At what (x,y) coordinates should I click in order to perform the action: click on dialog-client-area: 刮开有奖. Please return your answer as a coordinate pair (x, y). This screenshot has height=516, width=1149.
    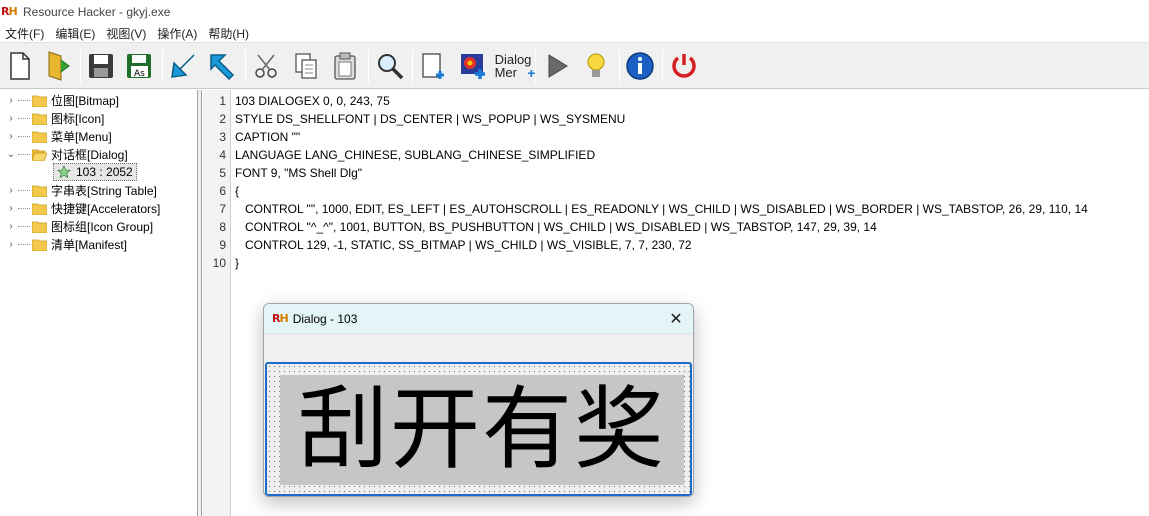
    Looking at the image, I should click on (478, 429).